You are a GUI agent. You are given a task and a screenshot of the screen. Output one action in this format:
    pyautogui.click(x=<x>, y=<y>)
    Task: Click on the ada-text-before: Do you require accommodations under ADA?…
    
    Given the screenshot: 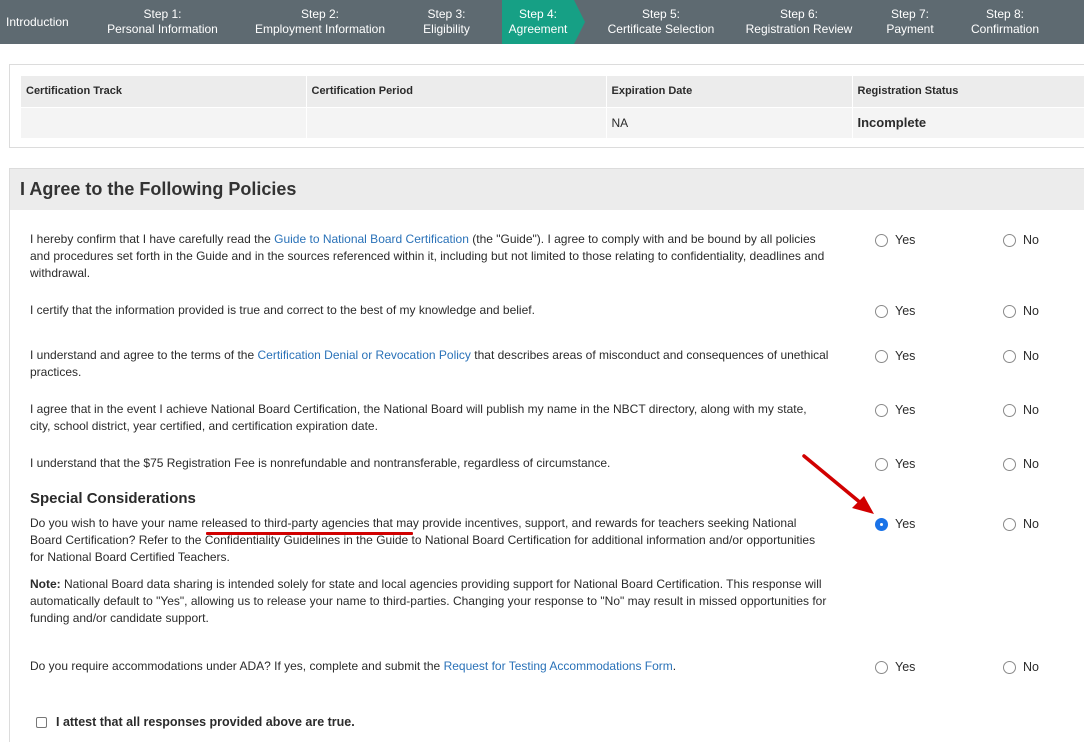 What is the action you would take?
    pyautogui.click(x=237, y=666)
    